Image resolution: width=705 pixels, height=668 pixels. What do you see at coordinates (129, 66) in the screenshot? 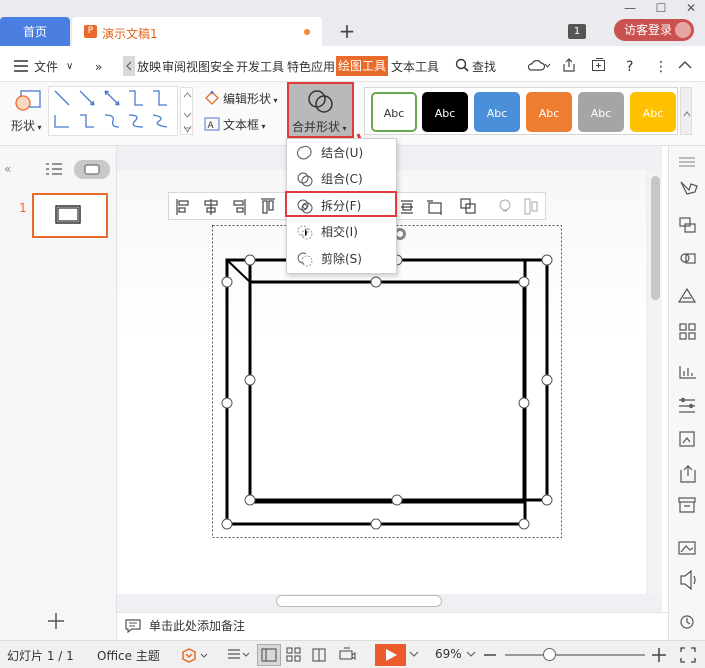
I see `scroll-left-icon` at bounding box center [129, 66].